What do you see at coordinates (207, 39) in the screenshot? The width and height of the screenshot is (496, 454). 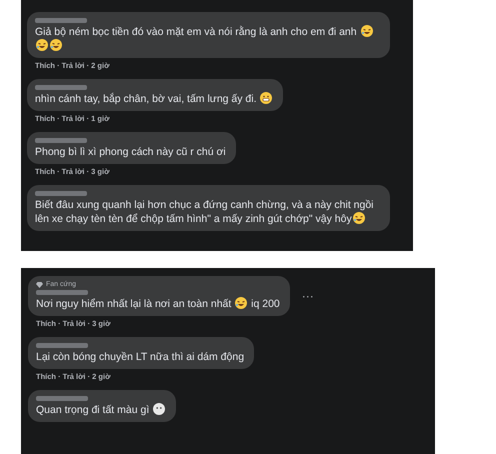 I see `comment-text: Giả bộ ném bọc tiền đó vào mặt em và nói rằng là anh cho em đi anh` at bounding box center [207, 39].